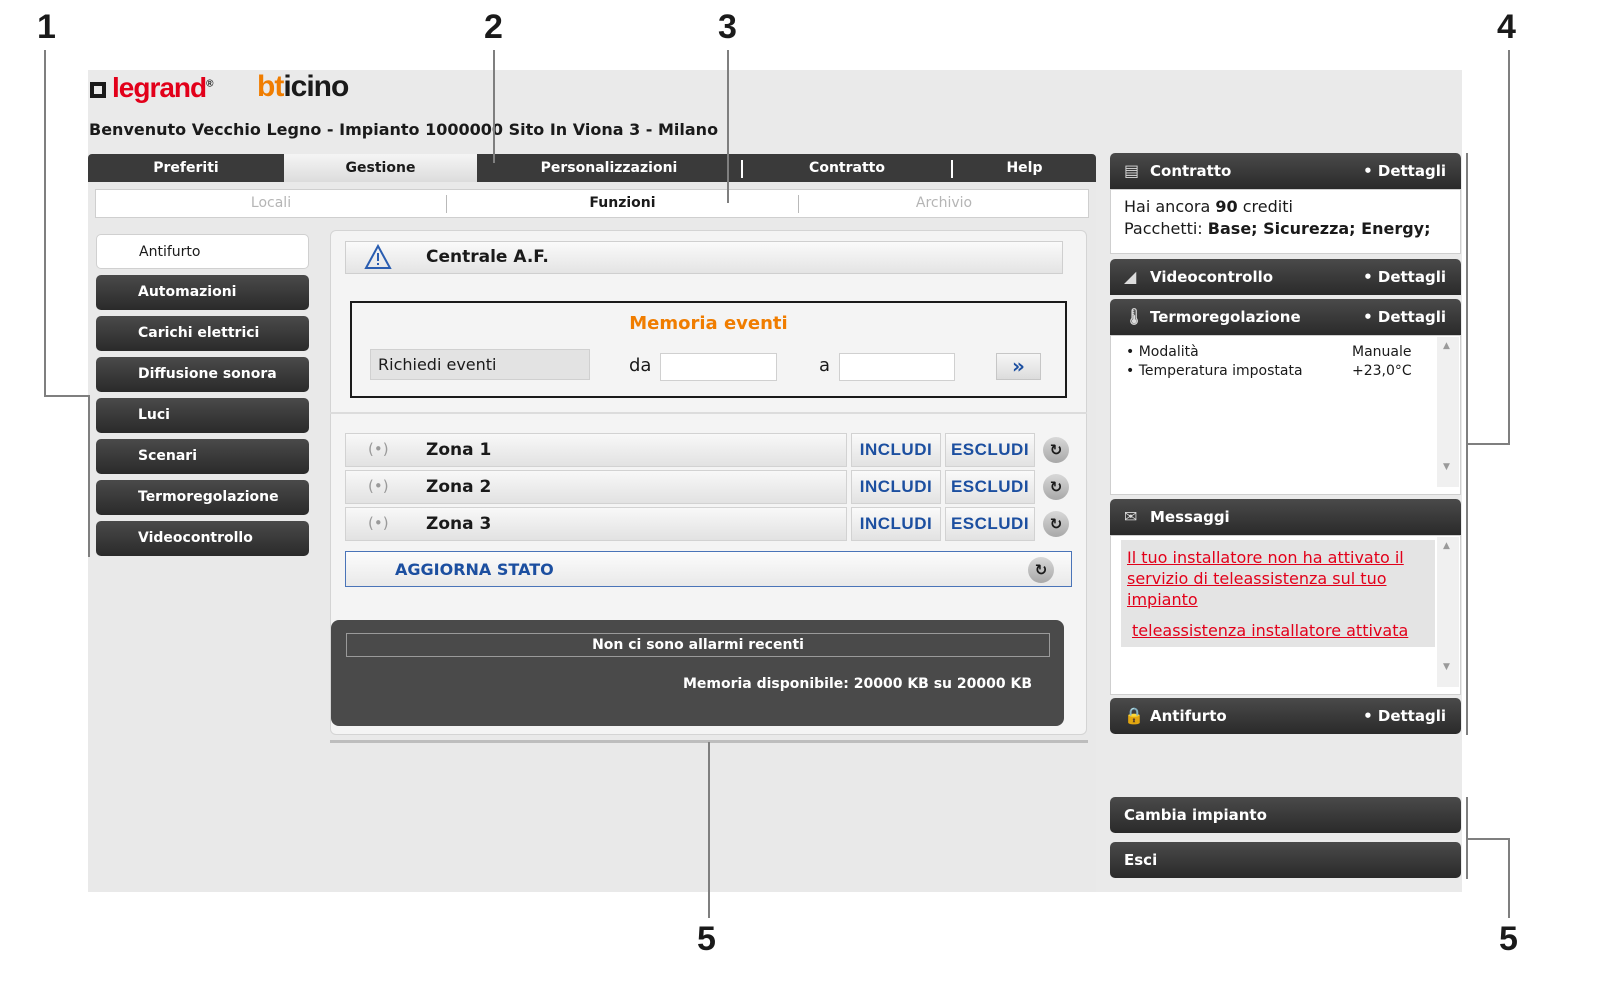 The width and height of the screenshot is (1599, 983). What do you see at coordinates (609, 168) in the screenshot?
I see `tab-personalizzazioni: Personalizzazioni` at bounding box center [609, 168].